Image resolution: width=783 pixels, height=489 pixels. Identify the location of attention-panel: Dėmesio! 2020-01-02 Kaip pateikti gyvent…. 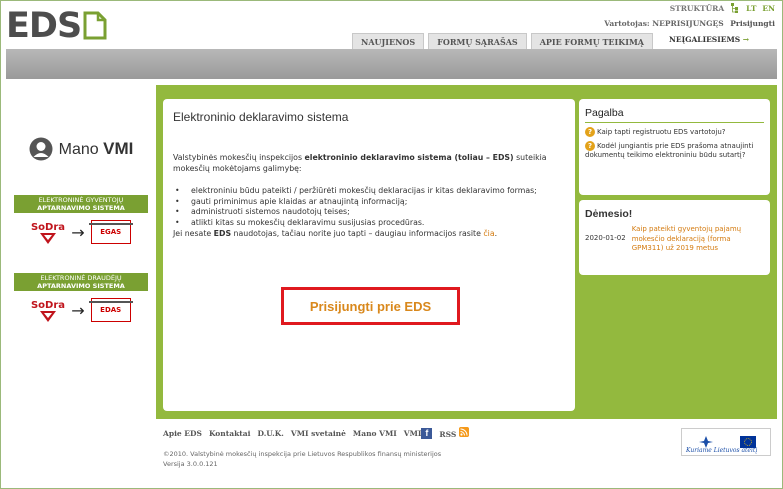
(674, 237).